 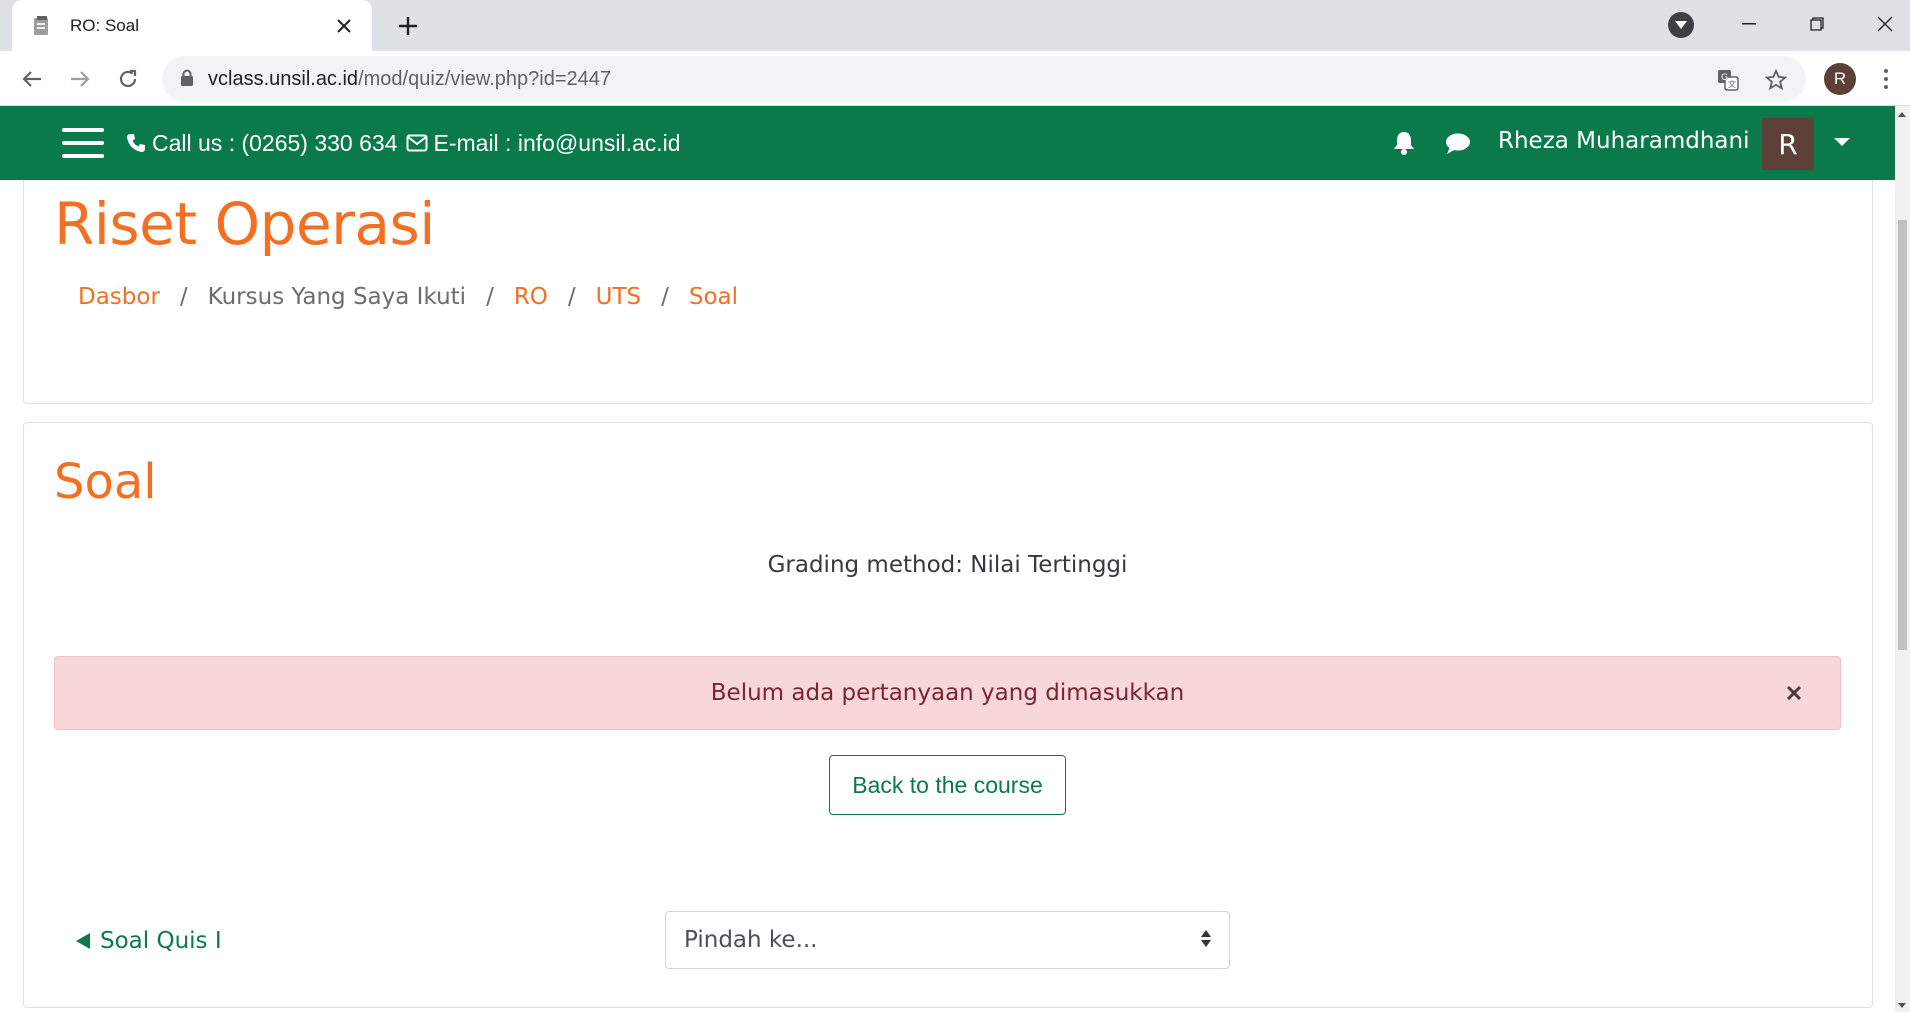 I want to click on forward-arrow-icon, so click(x=80, y=79).